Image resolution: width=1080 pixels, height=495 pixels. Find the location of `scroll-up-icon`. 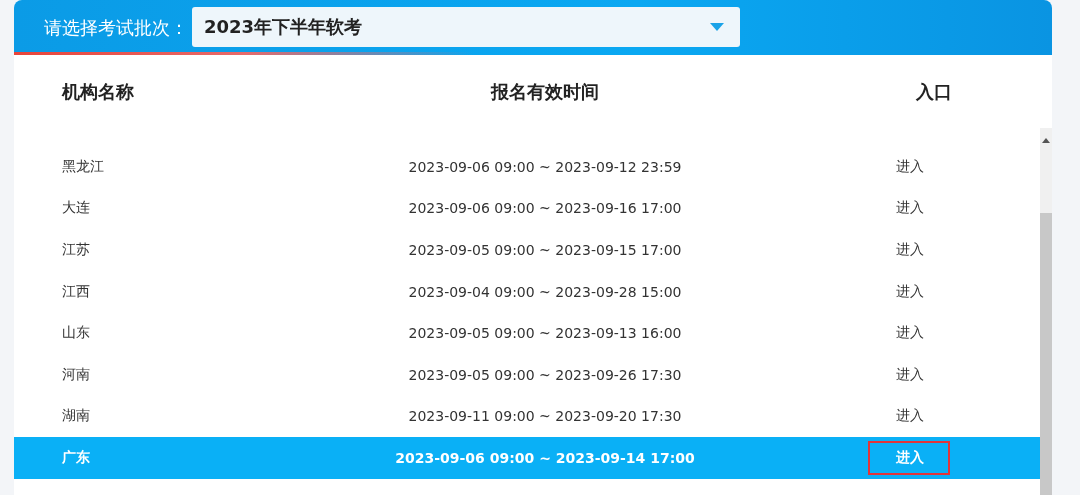

scroll-up-icon is located at coordinates (1046, 140).